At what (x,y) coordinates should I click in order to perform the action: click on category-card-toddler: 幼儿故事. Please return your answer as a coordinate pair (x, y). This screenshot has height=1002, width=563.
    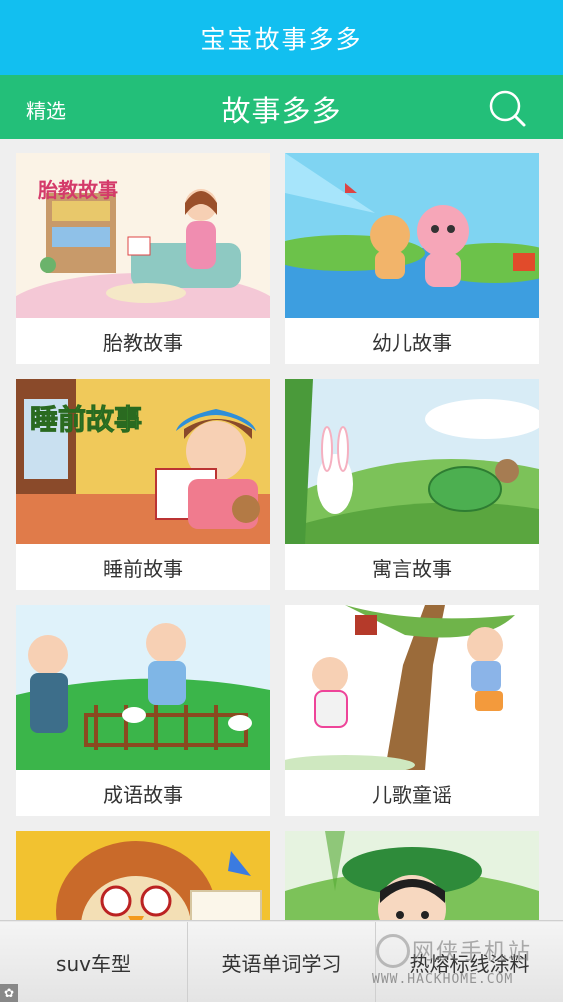
    Looking at the image, I should click on (412, 258).